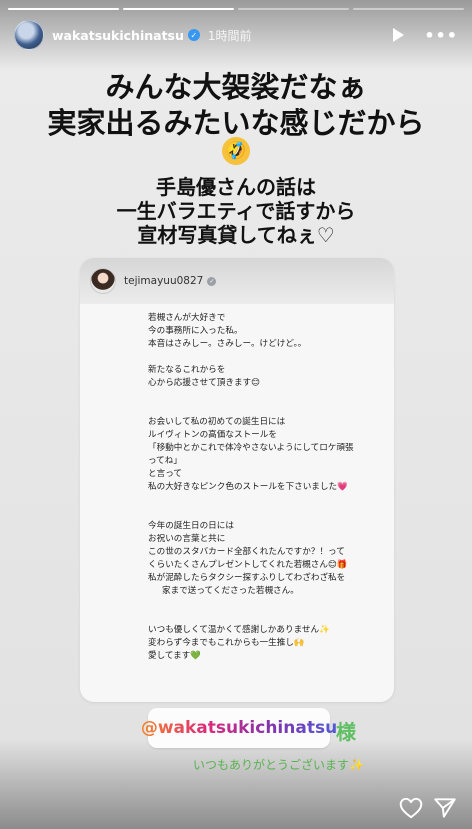 This screenshot has width=472, height=829. What do you see at coordinates (236, 9) in the screenshot?
I see `story-progress-bar` at bounding box center [236, 9].